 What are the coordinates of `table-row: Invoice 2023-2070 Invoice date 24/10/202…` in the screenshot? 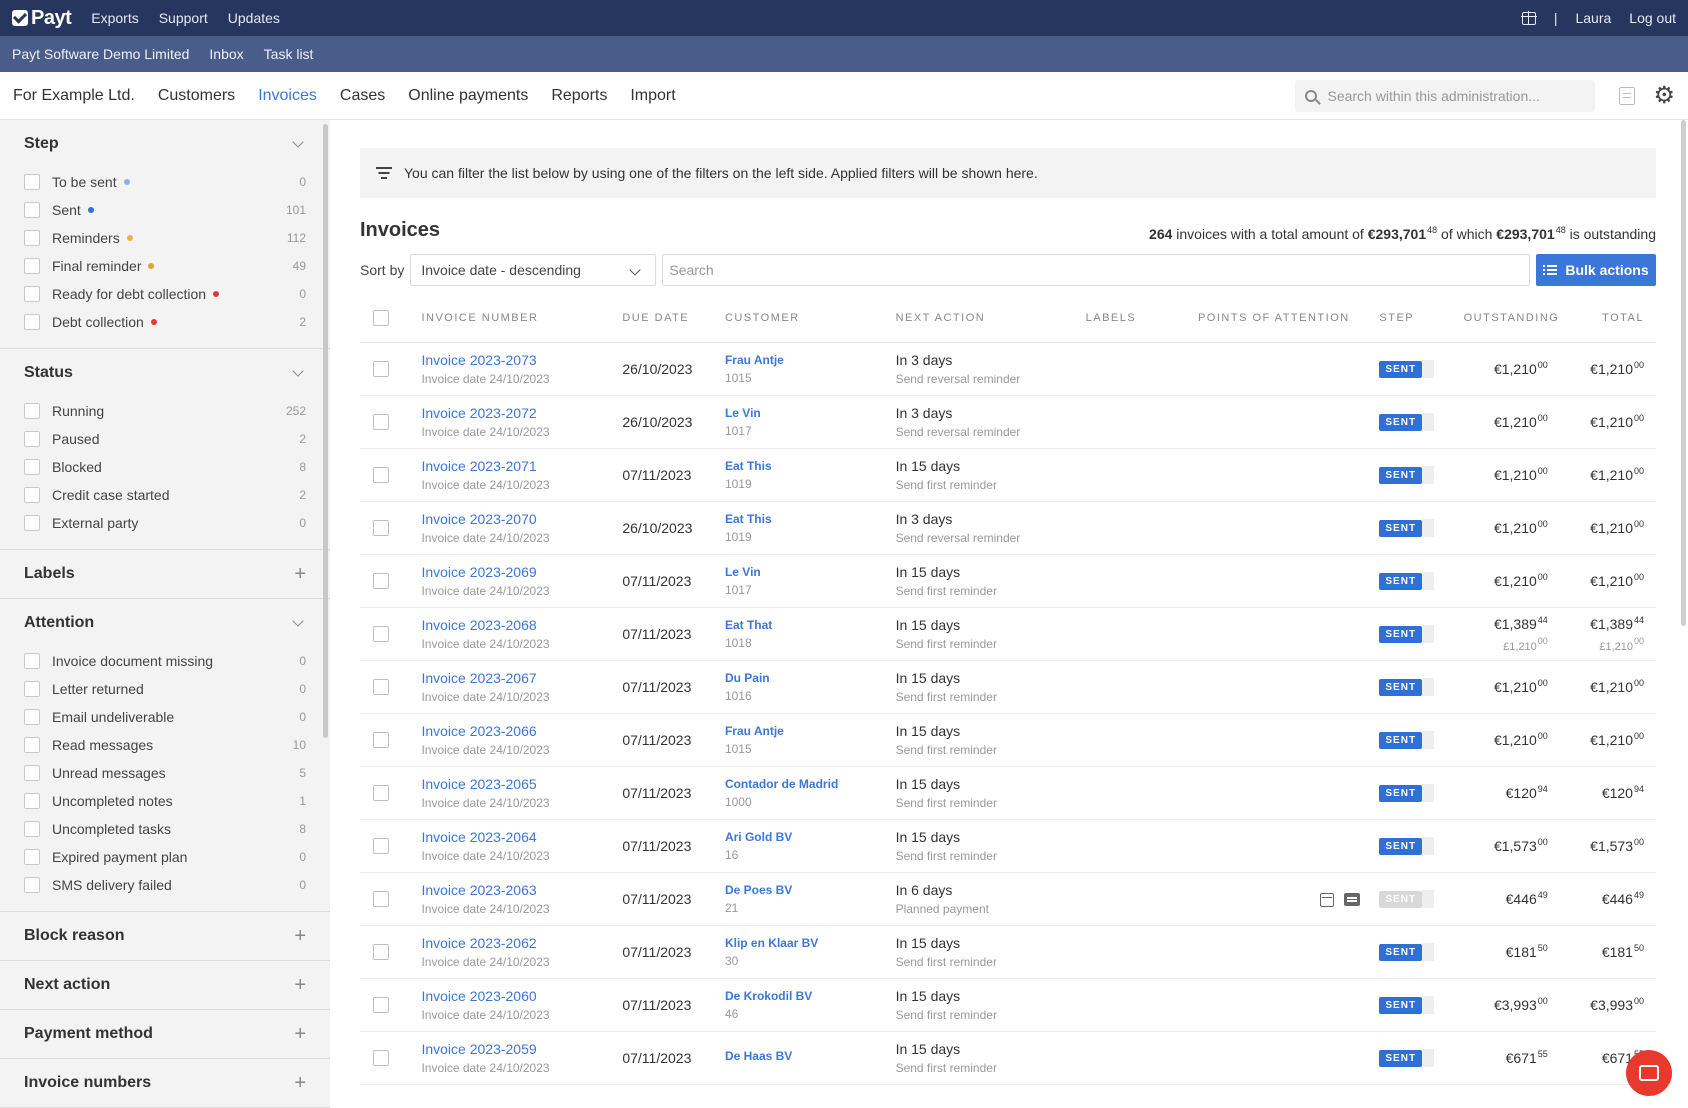 It's located at (1008, 528).